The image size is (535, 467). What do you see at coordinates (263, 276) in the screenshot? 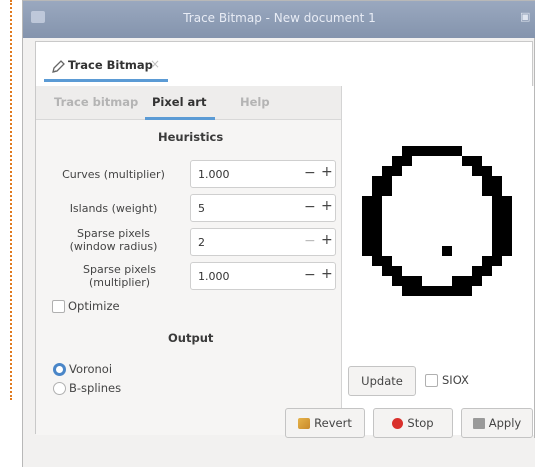
I see `sparse-mult-stepper: 1.000 − +` at bounding box center [263, 276].